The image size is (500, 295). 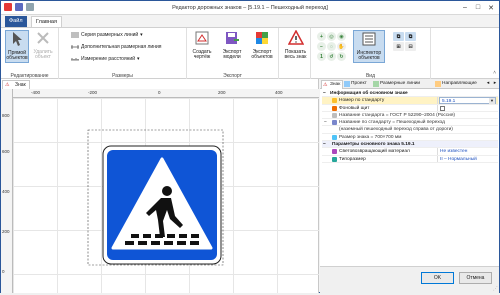 What do you see at coordinates (354, 108) in the screenshot?
I see `property-name: Фоновый щит` at bounding box center [354, 108].